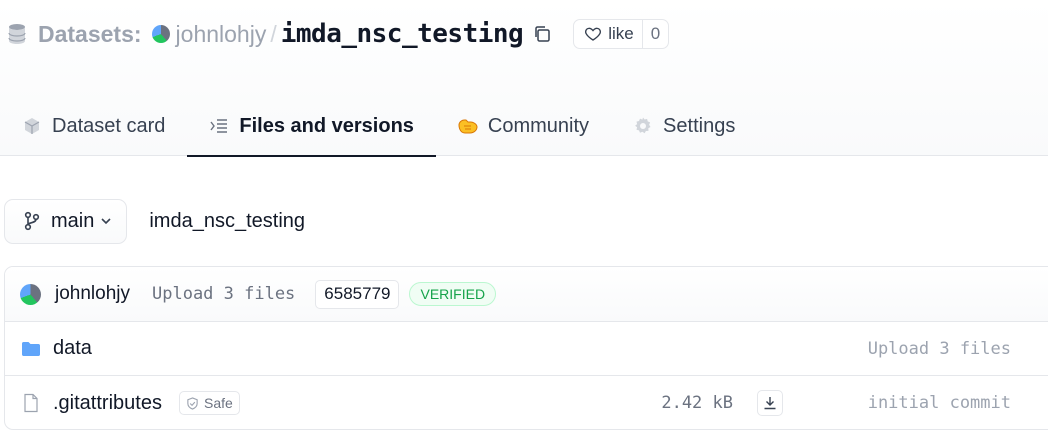 This screenshot has height=438, width=1048. I want to click on breadcrumb-path: imda_nsc_testing, so click(227, 221).